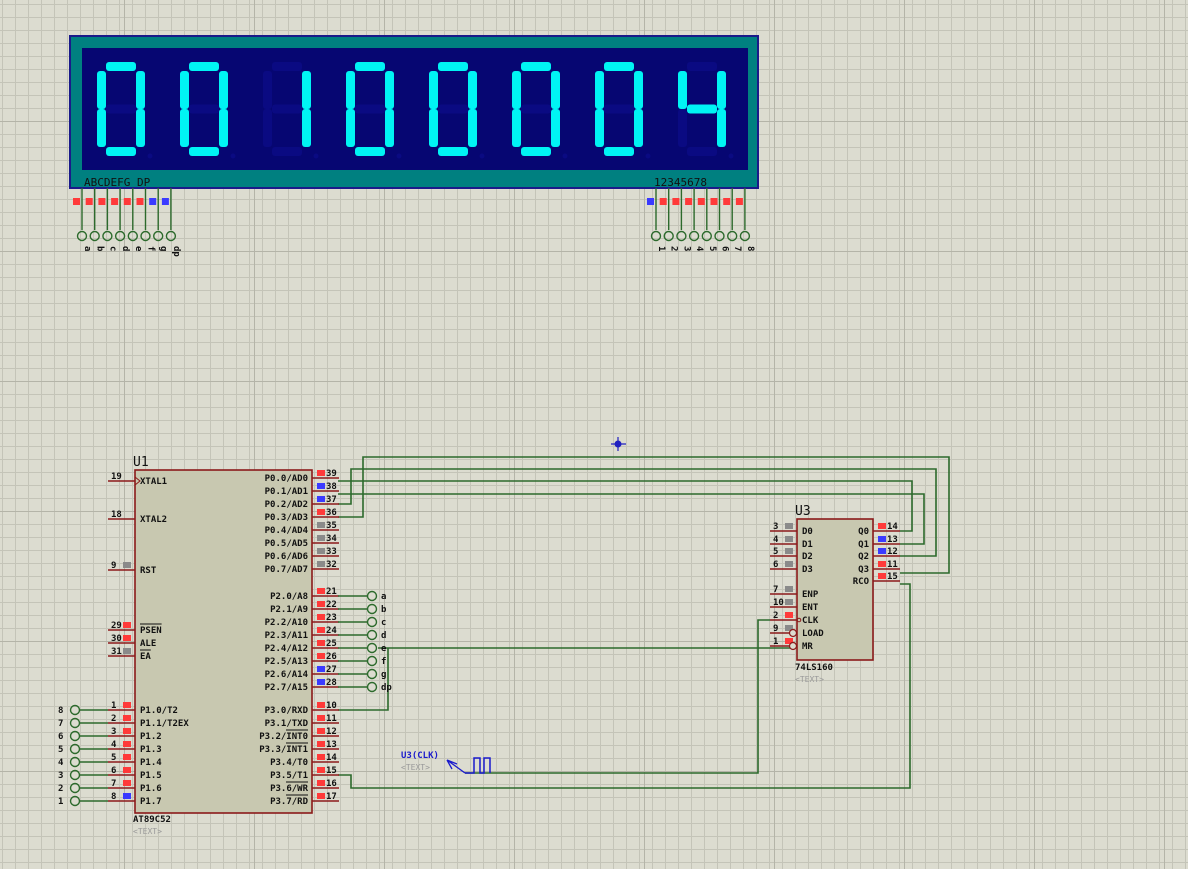 The width and height of the screenshot is (1188, 869). I want to click on pin-number: 6, so click(113, 771).